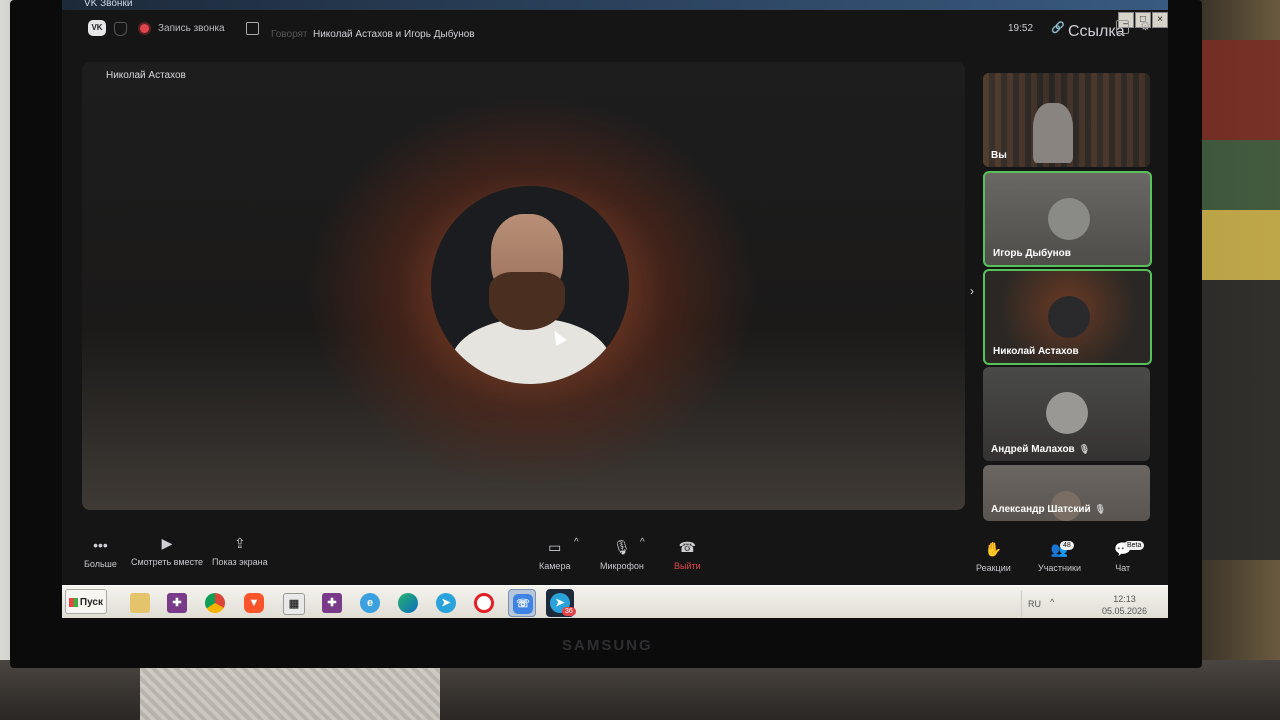  What do you see at coordinates (555, 547) in the screenshot?
I see `camera-icon: ▭` at bounding box center [555, 547].